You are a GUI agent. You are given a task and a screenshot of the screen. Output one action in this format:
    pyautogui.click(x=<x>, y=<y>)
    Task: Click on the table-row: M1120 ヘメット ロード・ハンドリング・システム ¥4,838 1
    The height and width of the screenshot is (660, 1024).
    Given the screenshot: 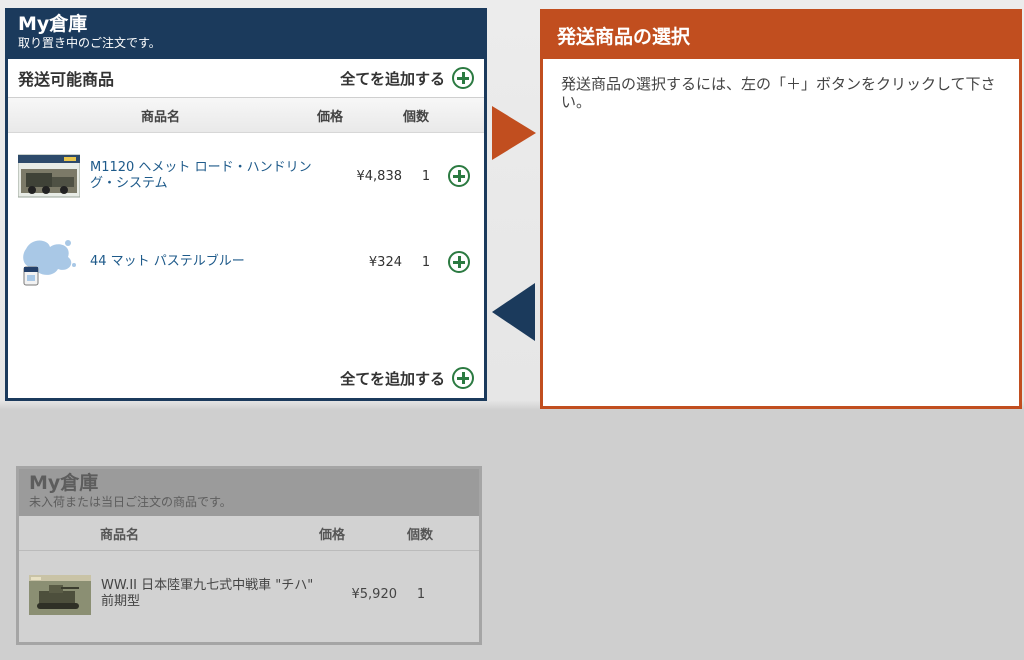 What is the action you would take?
    pyautogui.click(x=246, y=176)
    